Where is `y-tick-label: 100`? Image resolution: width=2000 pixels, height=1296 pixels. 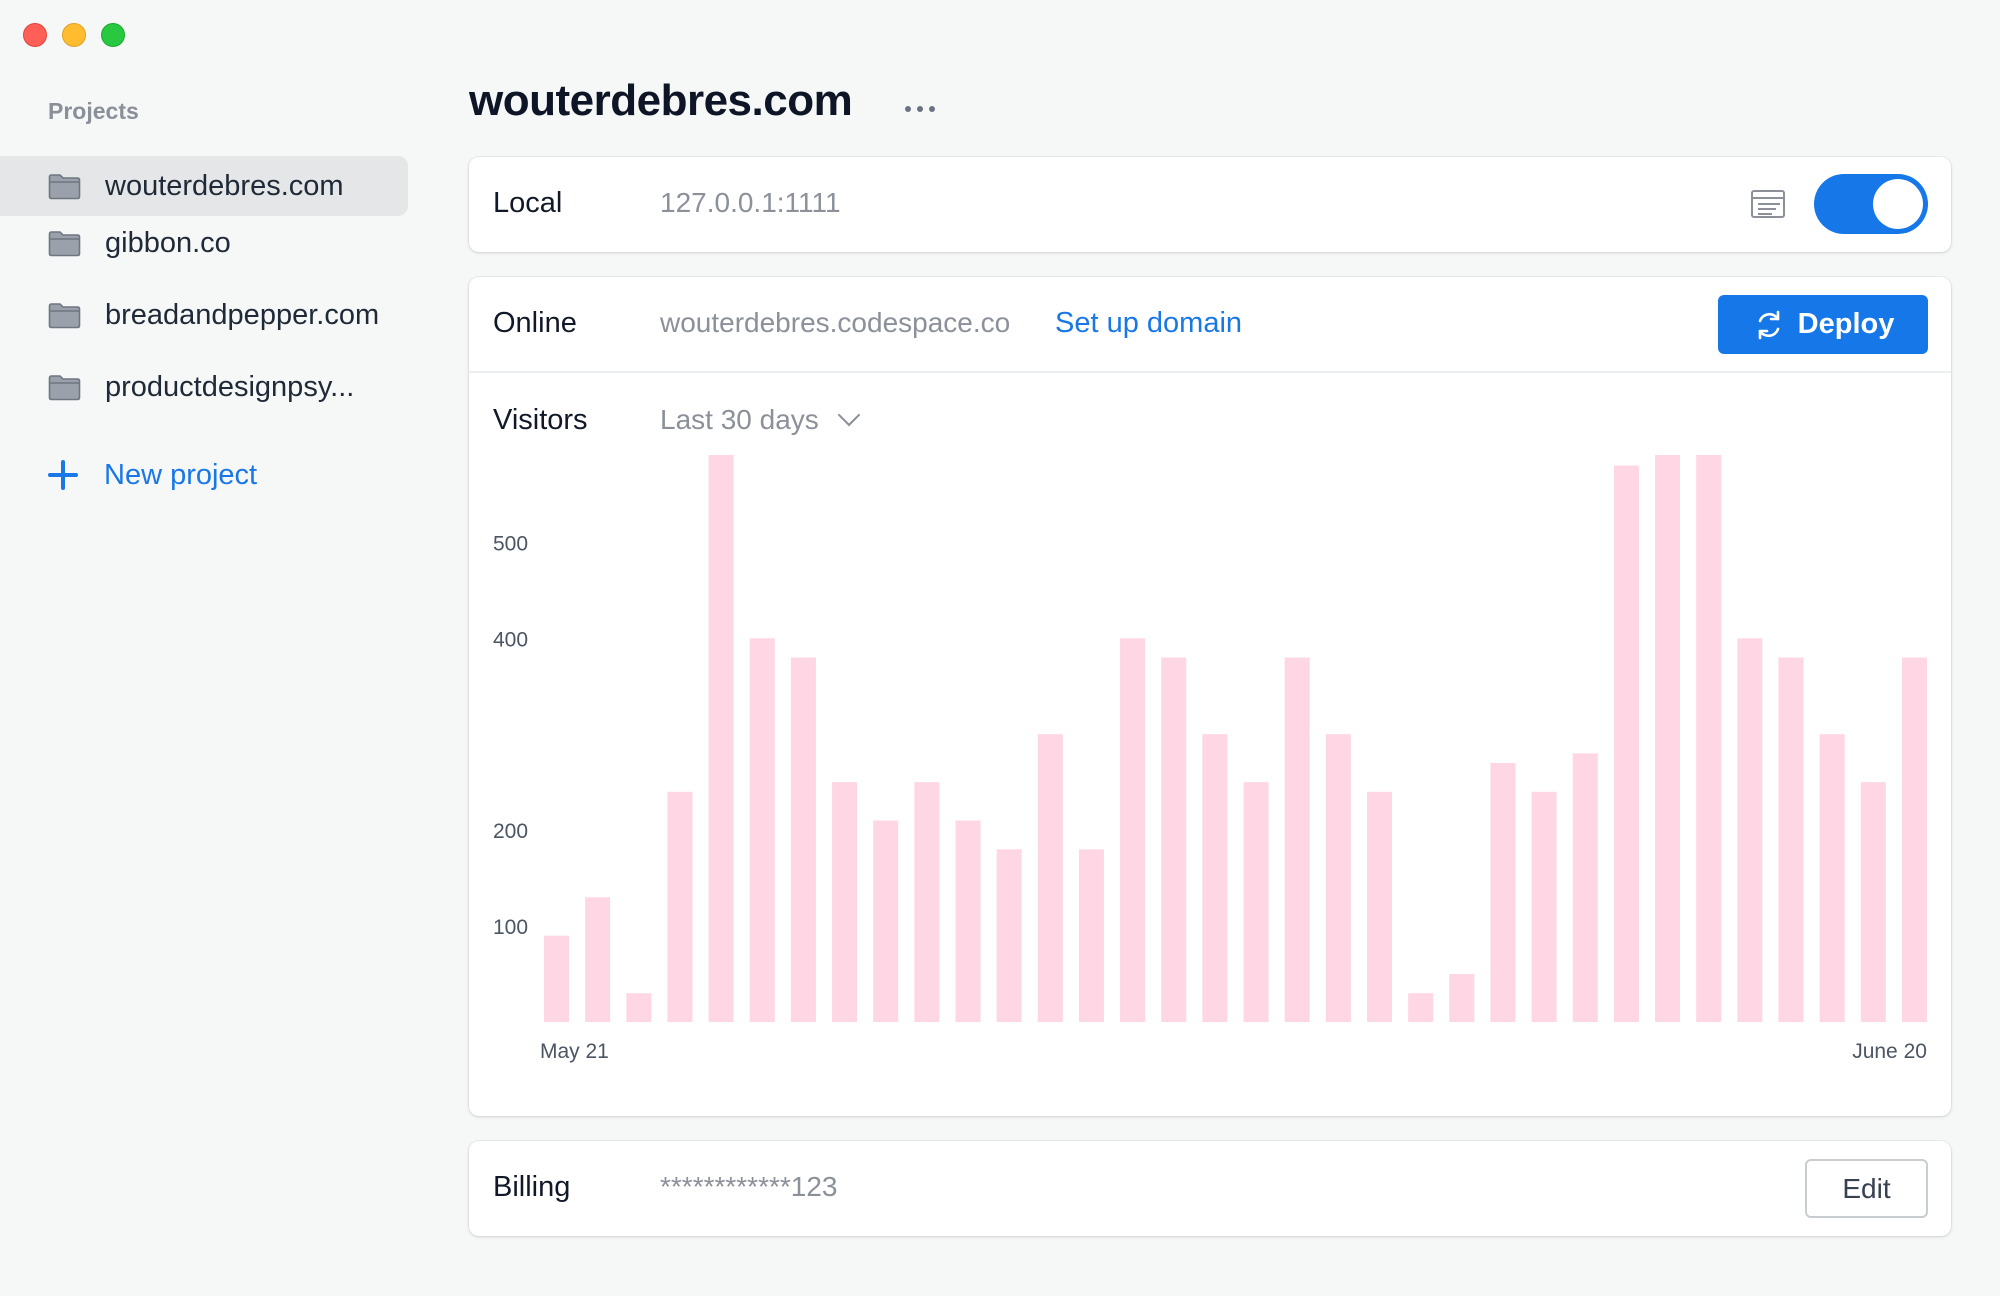
y-tick-label: 100 is located at coordinates (510, 927).